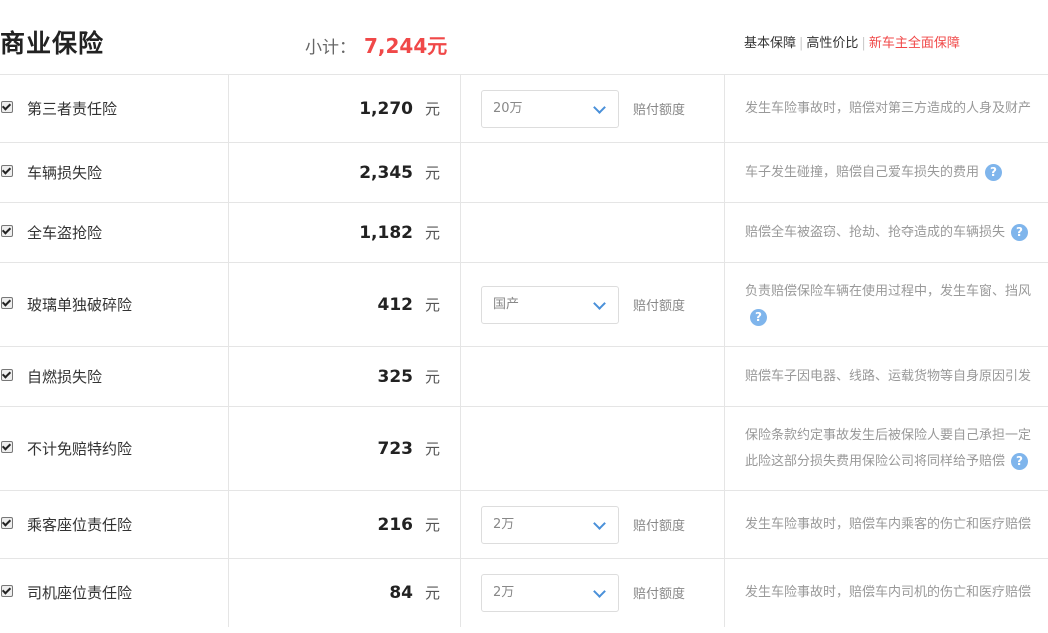 This screenshot has width=1048, height=633. I want to click on price-value: 1,182, so click(386, 233).